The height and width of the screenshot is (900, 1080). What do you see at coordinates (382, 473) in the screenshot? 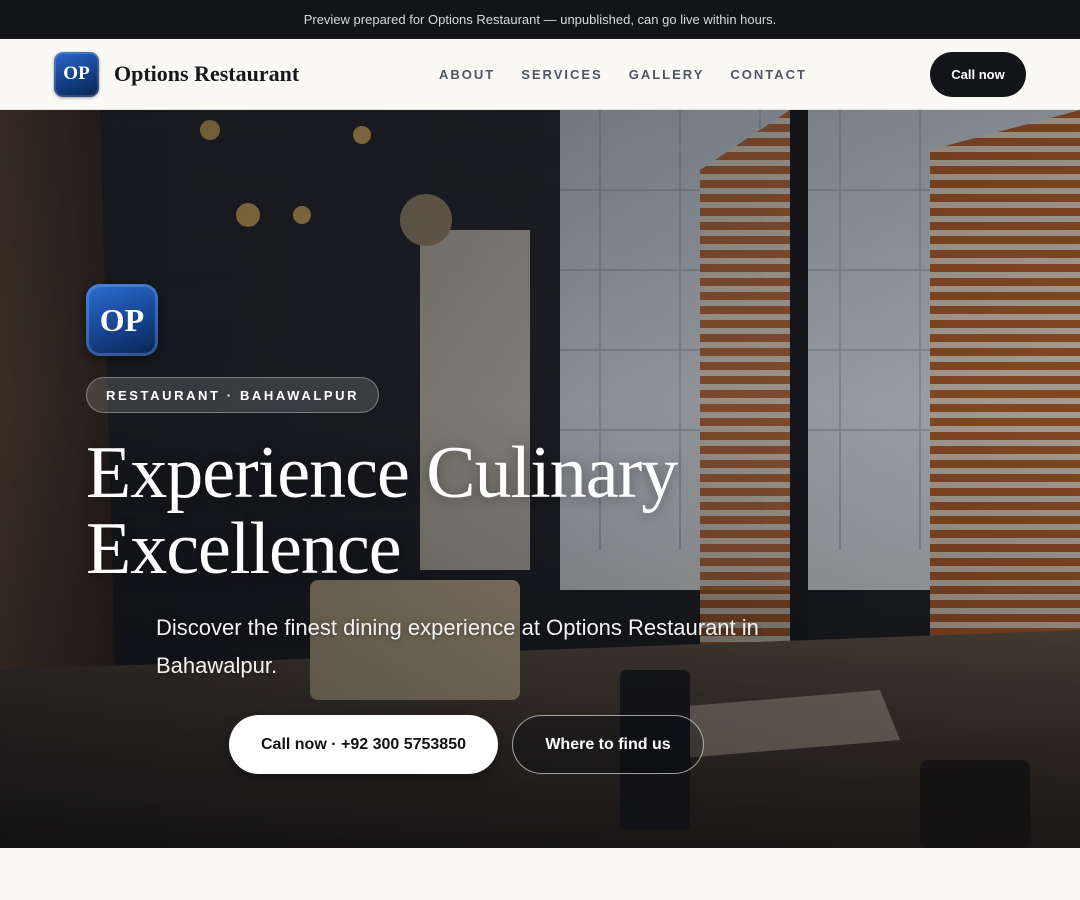
I see `hero-headline-line1: Experience Culinary` at bounding box center [382, 473].